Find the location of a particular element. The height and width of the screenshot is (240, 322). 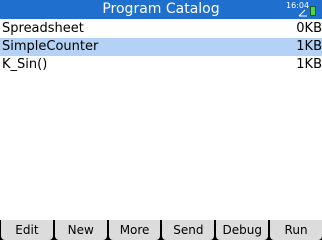

program-name: K_Sin() is located at coordinates (25, 64).